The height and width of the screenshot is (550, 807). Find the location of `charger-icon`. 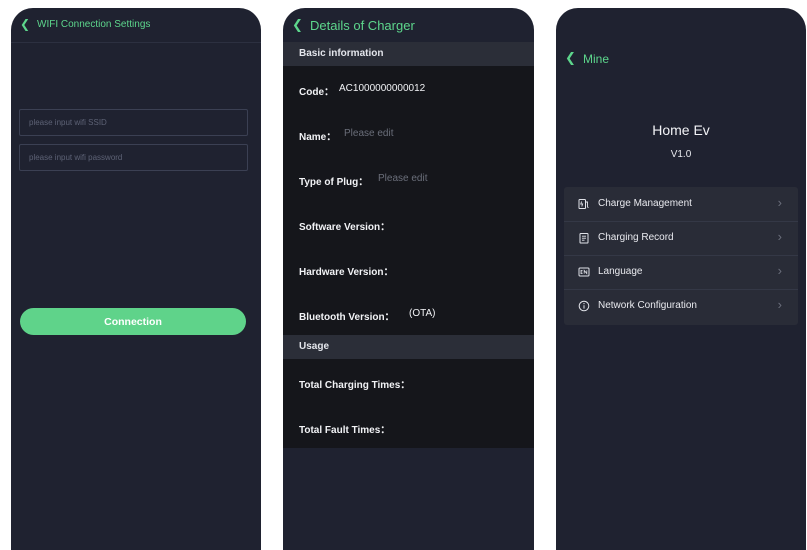

charger-icon is located at coordinates (583, 204).